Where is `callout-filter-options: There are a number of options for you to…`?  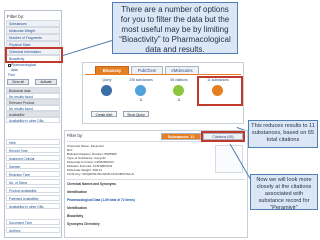 callout-filter-options: There are a number of options for you to… is located at coordinates (175, 28).